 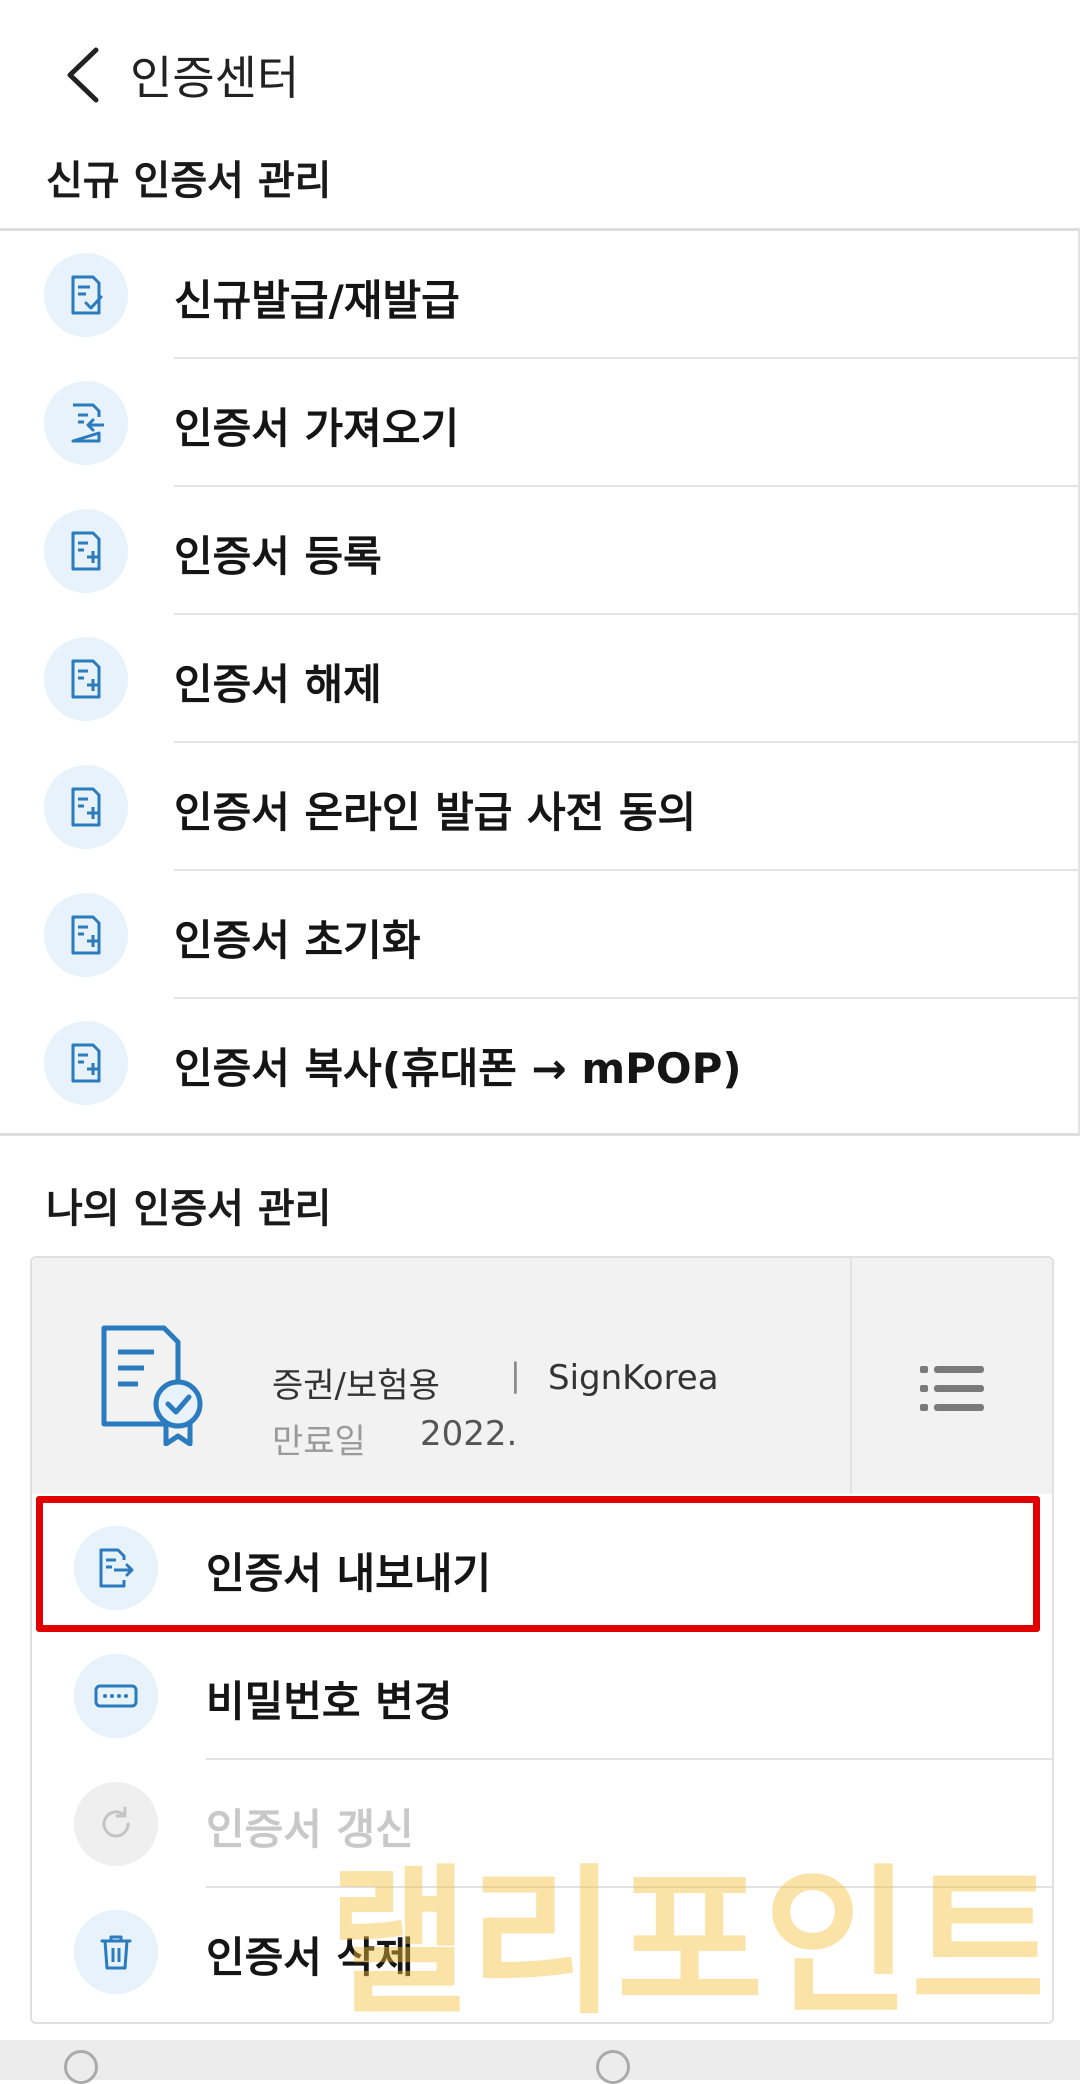 What do you see at coordinates (538, 1564) in the screenshot?
I see `highlight-box` at bounding box center [538, 1564].